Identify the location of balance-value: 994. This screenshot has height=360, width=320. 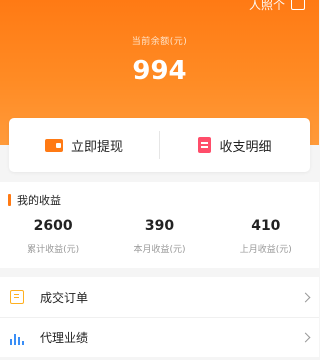
(159, 71).